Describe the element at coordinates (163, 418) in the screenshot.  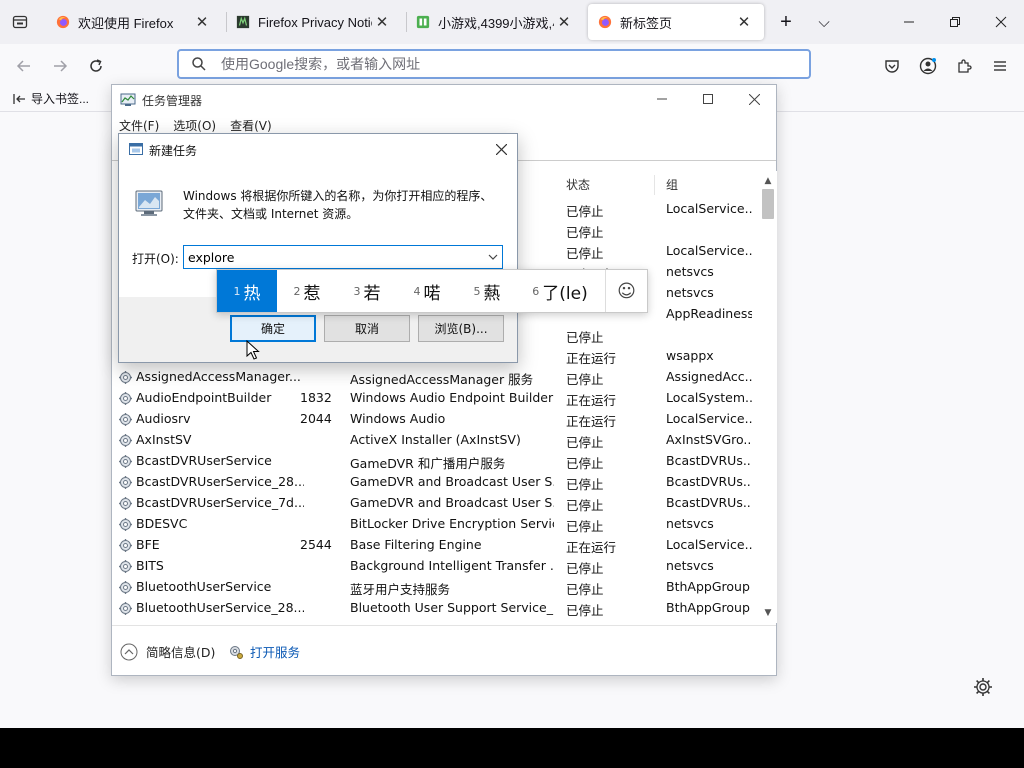
I see `cell-name: Audiosrv` at that location.